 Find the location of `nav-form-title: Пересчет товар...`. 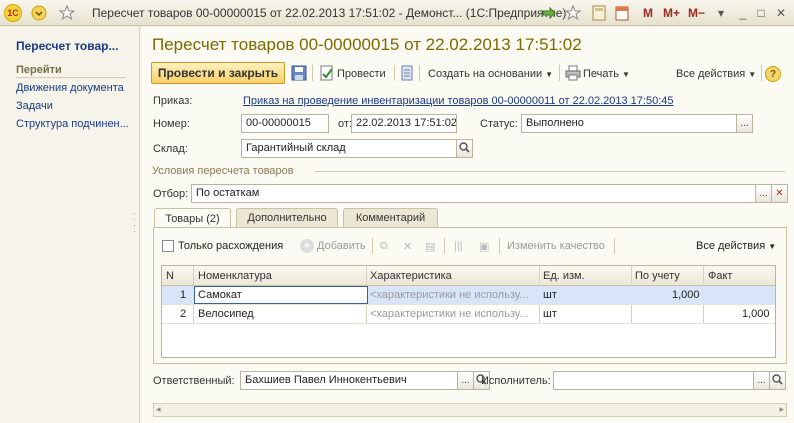

nav-form-title: Пересчет товар... is located at coordinates (67, 46).